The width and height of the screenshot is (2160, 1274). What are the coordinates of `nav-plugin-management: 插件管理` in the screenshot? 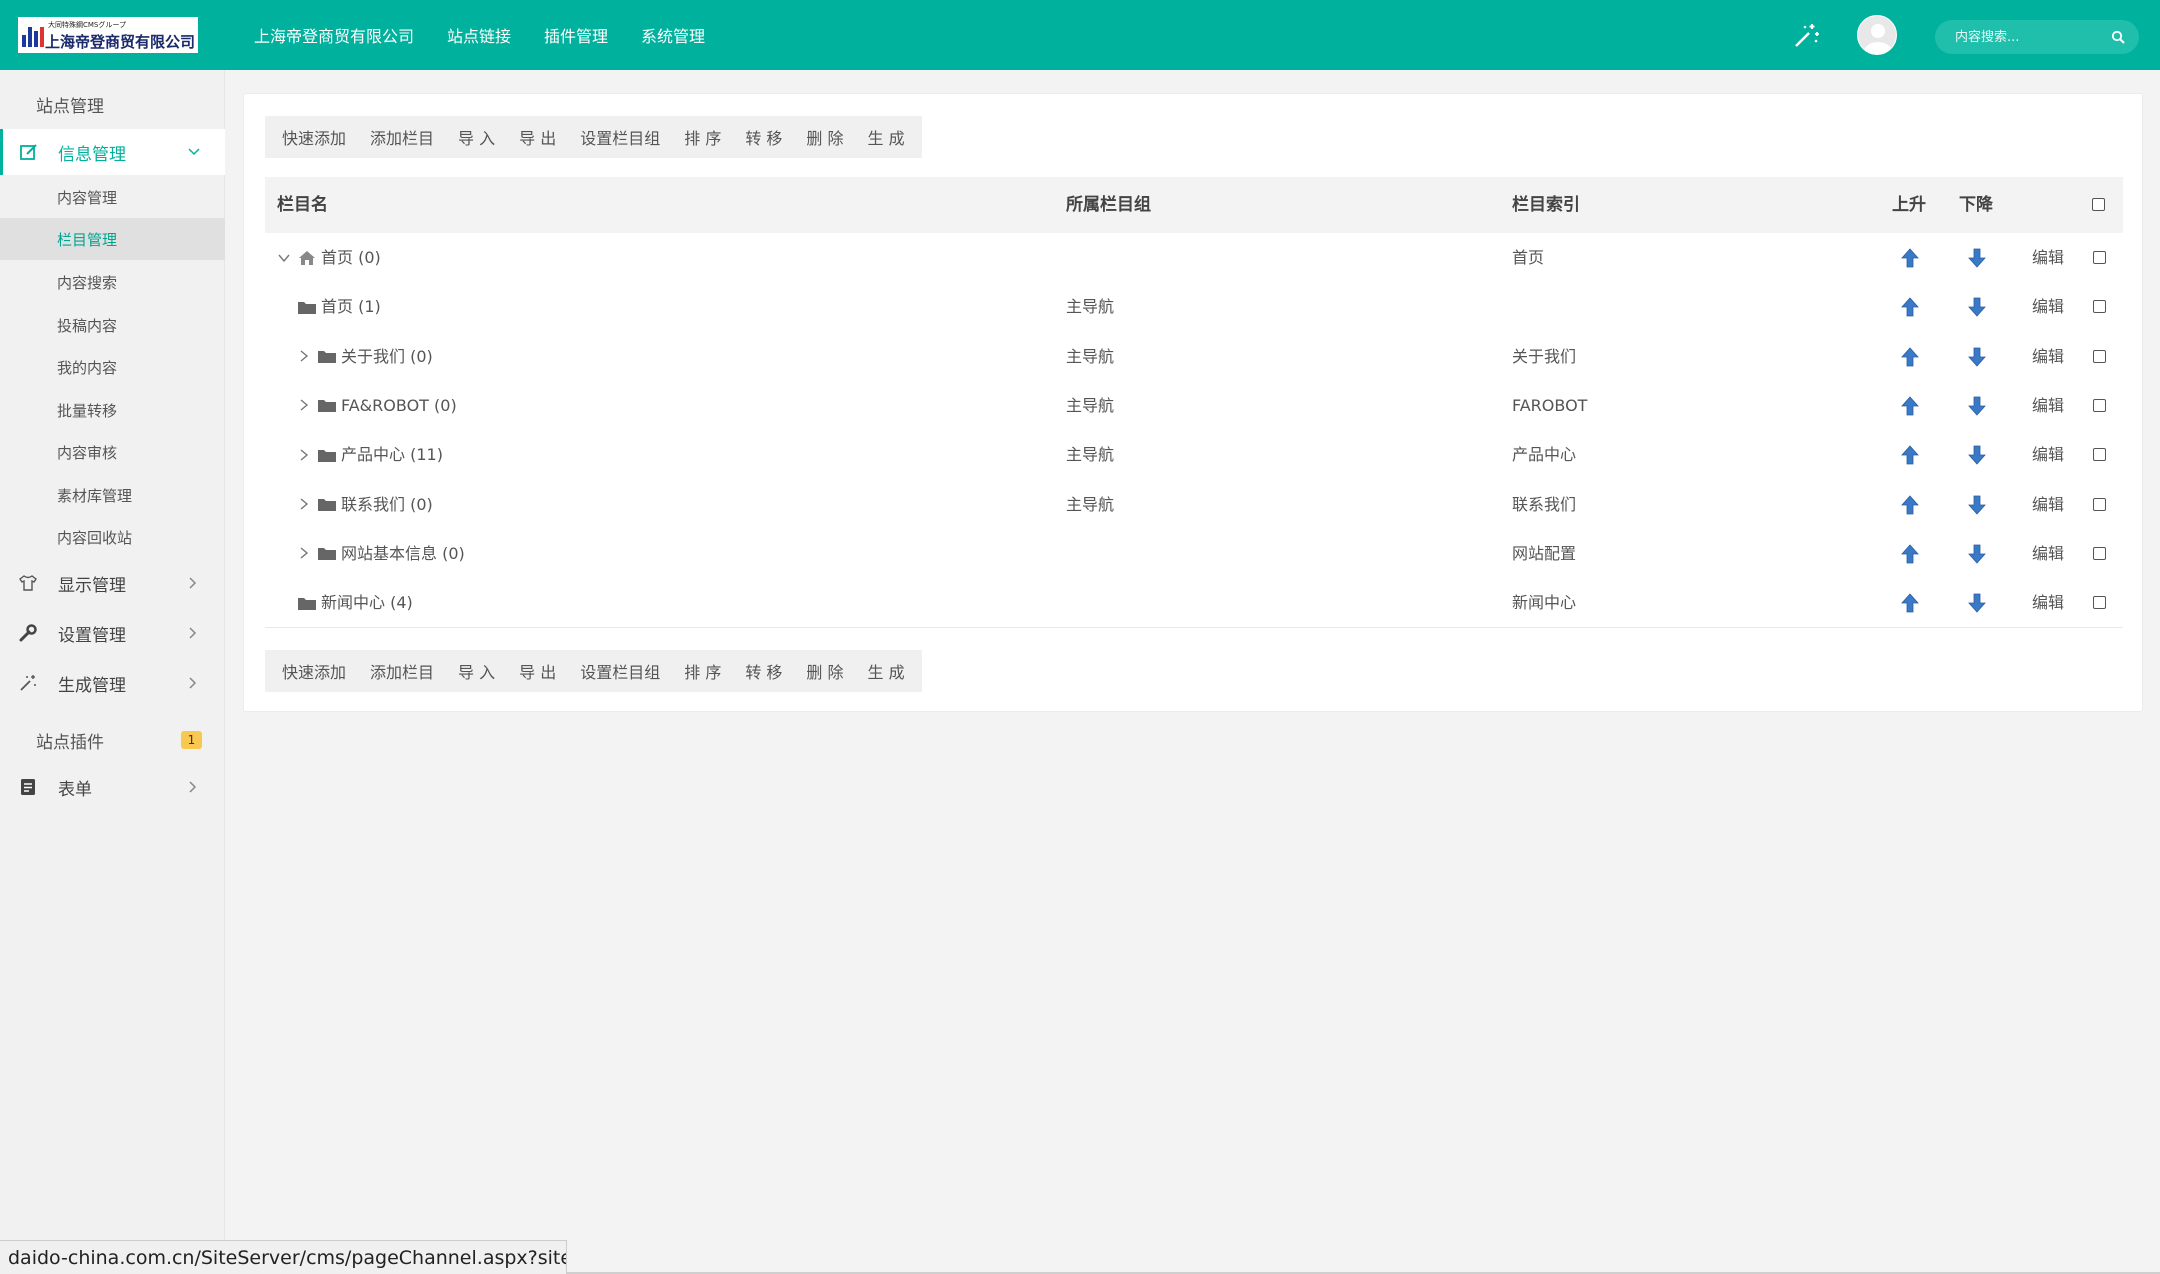 It's located at (576, 35).